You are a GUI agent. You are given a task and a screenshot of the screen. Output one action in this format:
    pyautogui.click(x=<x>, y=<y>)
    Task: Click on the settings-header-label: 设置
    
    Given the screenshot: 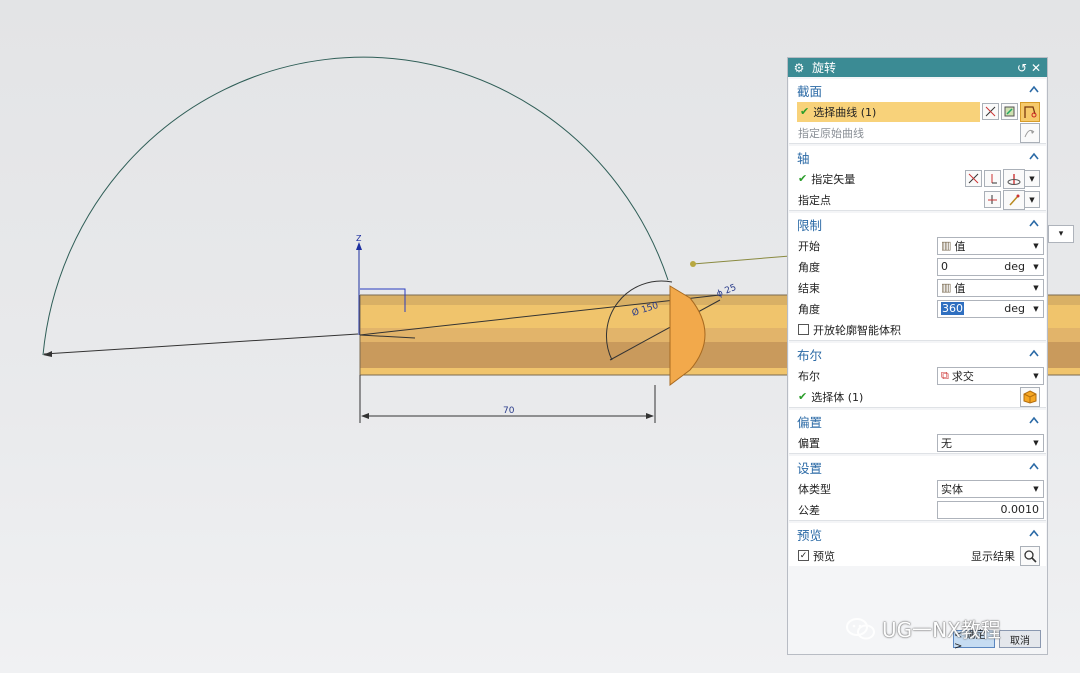 What is the action you would take?
    pyautogui.click(x=810, y=468)
    